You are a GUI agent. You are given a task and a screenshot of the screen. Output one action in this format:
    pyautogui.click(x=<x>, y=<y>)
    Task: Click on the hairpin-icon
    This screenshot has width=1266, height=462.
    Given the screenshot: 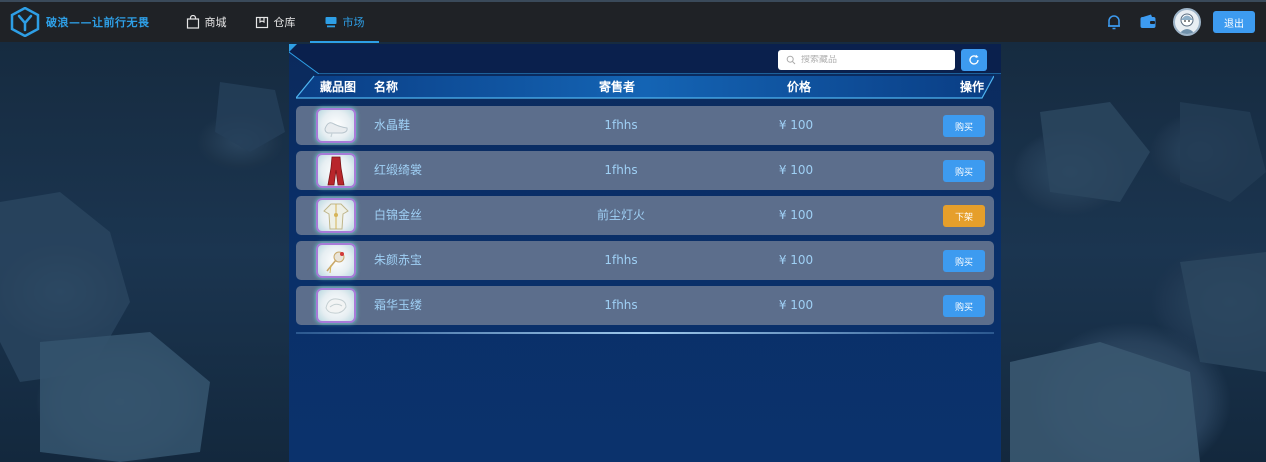 What is the action you would take?
    pyautogui.click(x=335, y=262)
    